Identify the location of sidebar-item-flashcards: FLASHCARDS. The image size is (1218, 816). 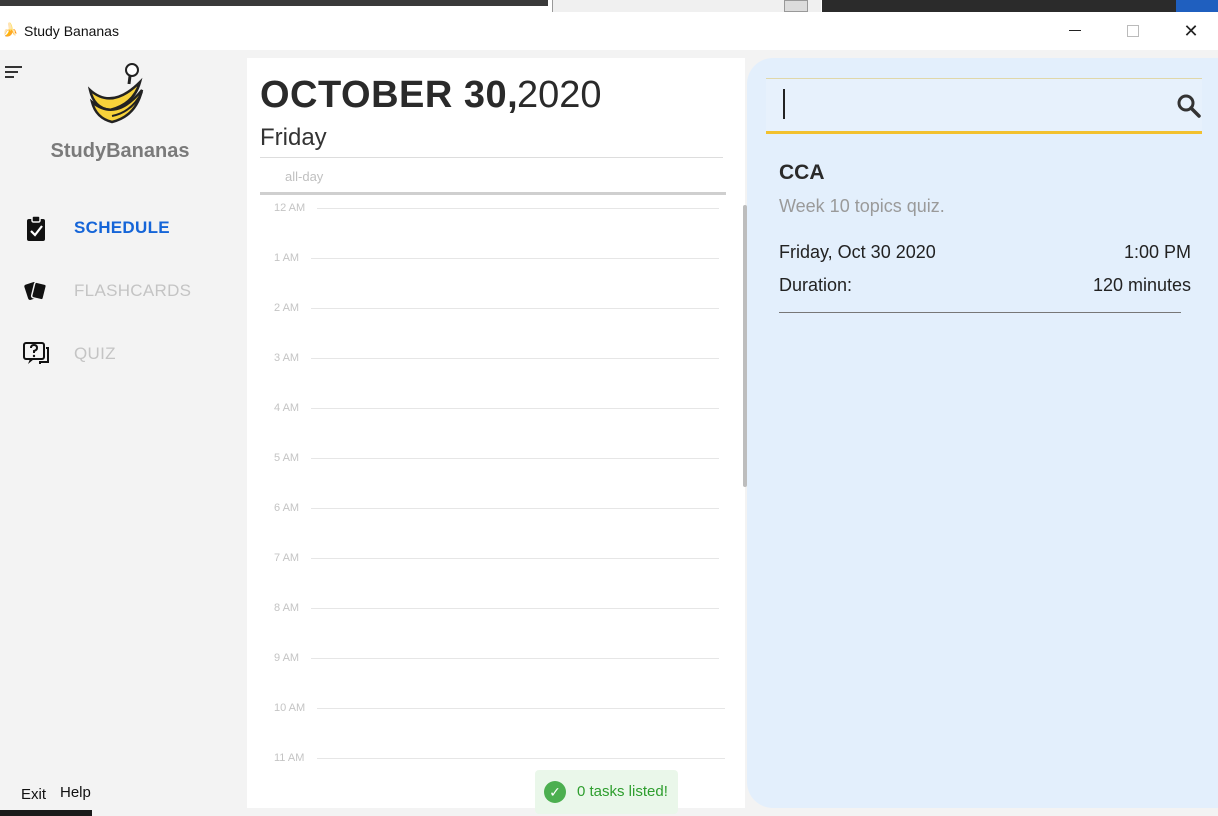
(132, 291).